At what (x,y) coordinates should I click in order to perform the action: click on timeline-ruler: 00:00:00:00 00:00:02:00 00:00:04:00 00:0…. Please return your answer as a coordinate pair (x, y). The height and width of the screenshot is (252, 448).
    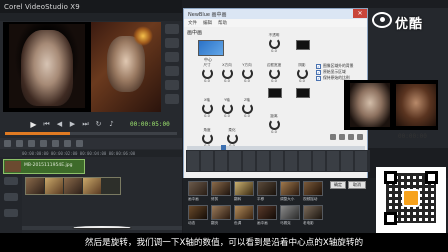
    Looking at the image, I should click on (102, 153).